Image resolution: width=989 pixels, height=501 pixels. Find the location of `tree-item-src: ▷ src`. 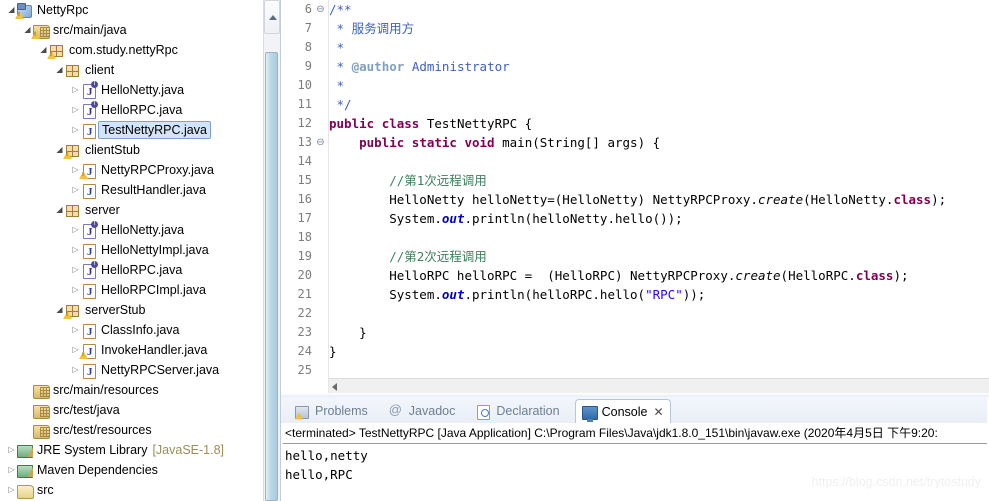

tree-item-src: ▷ src is located at coordinates (131, 490).